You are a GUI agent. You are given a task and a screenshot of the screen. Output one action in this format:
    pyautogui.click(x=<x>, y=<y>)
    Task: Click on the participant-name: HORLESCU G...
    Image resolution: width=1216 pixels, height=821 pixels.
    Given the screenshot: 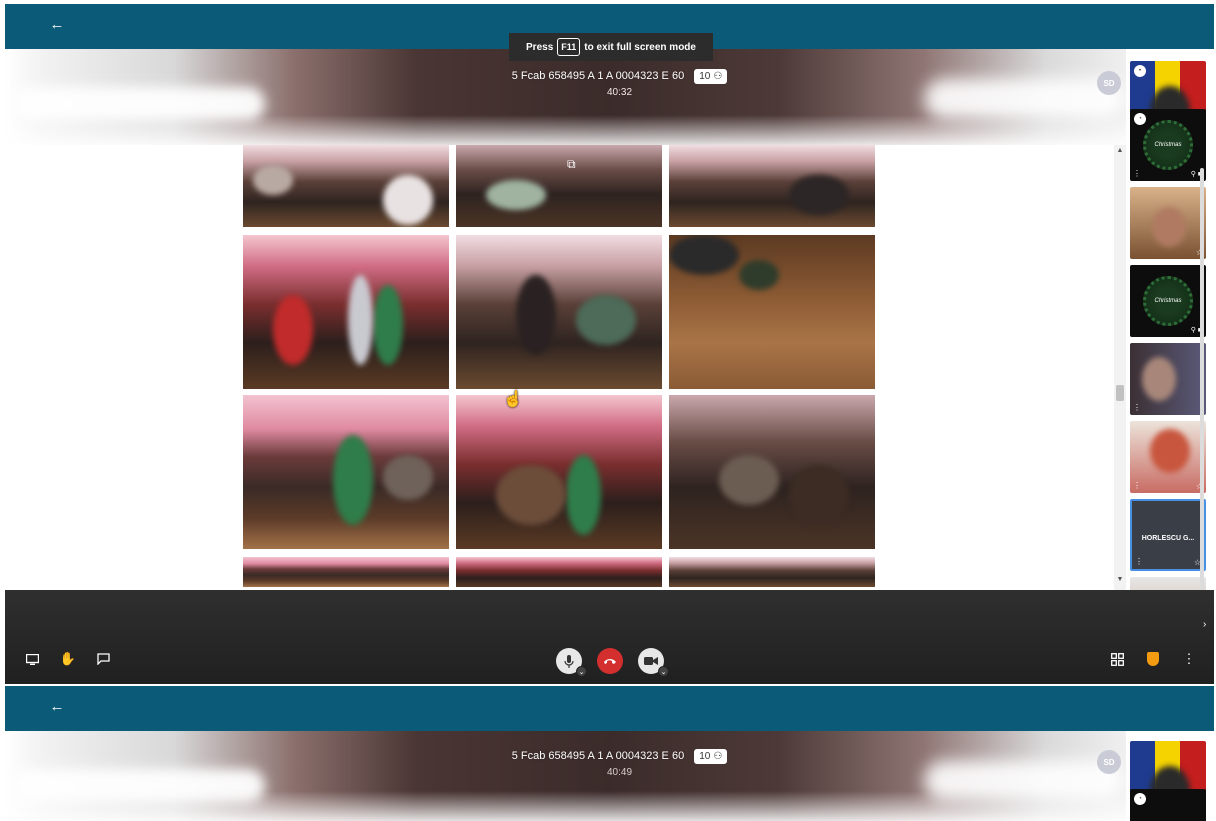 What is the action you would take?
    pyautogui.click(x=1168, y=538)
    